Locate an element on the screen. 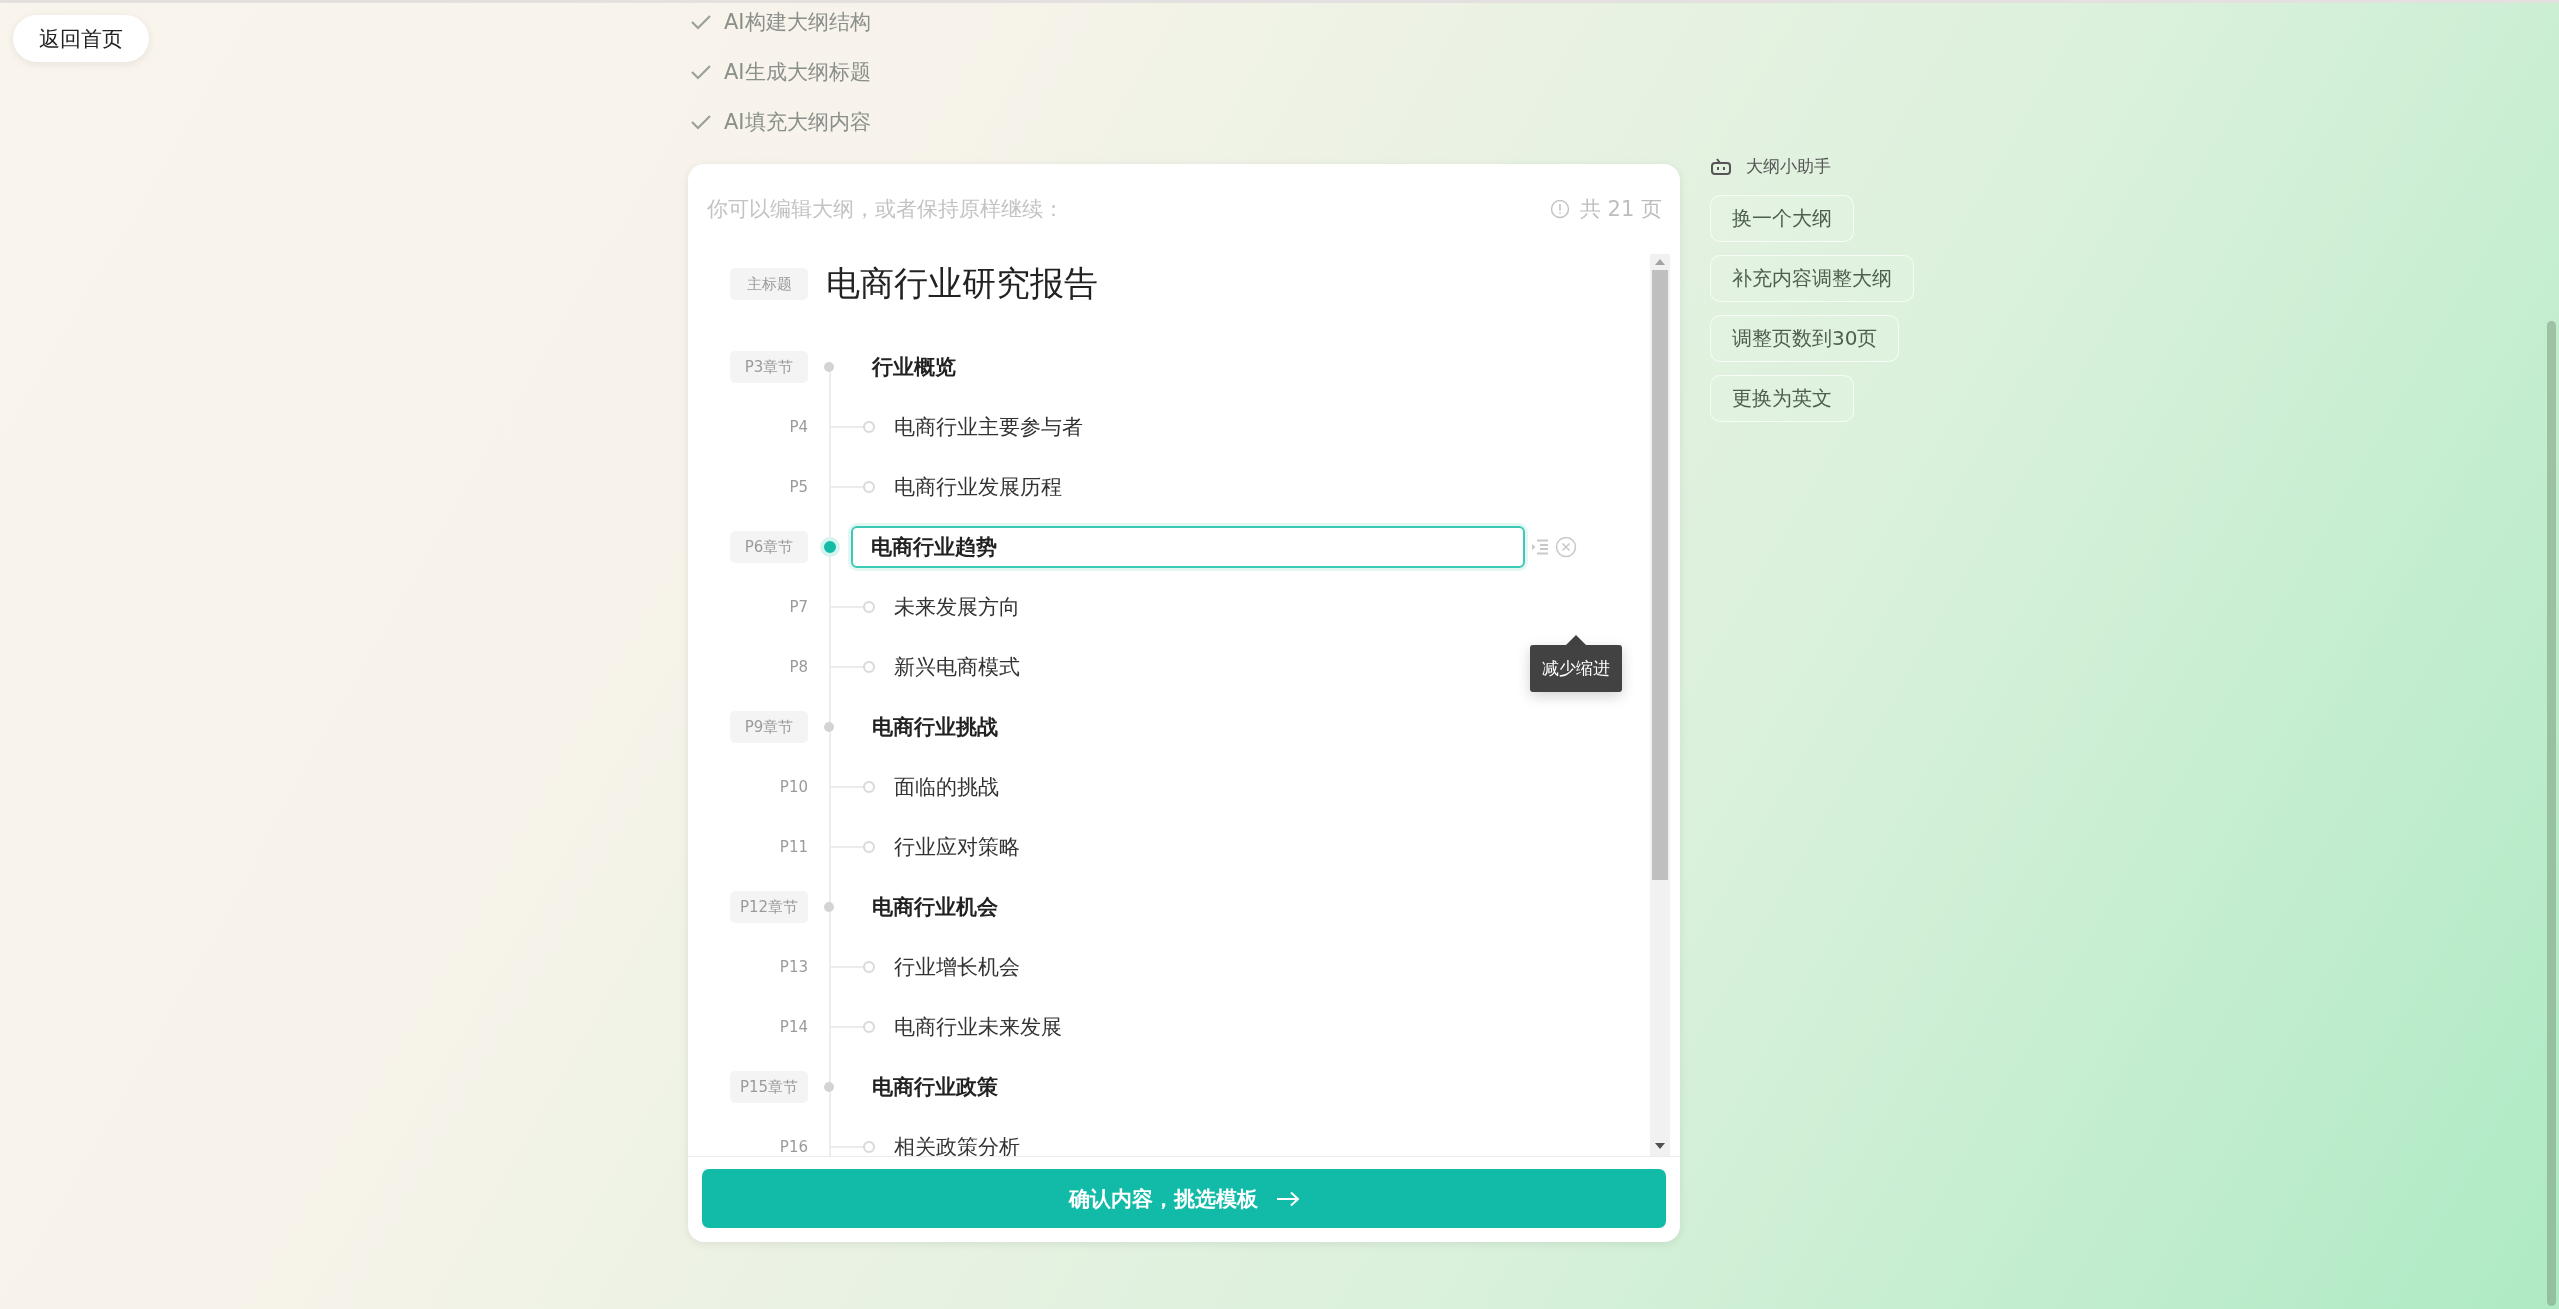 The height and width of the screenshot is (1309, 2559). chapter-tag: P12章节 is located at coordinates (769, 907).